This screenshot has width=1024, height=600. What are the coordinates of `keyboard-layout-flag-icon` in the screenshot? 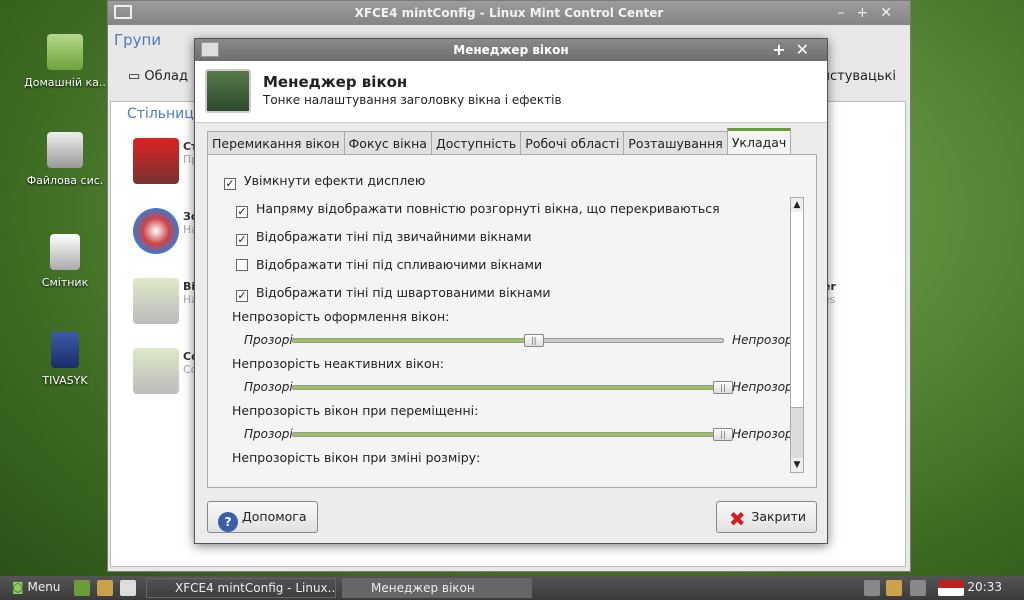 It's located at (951, 588).